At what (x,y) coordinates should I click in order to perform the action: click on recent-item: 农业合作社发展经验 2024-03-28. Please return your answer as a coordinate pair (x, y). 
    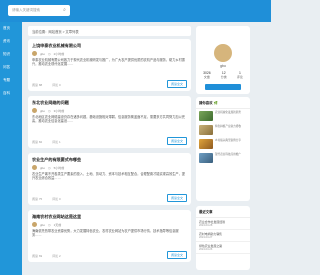
    Looking at the image, I should click on (223, 224).